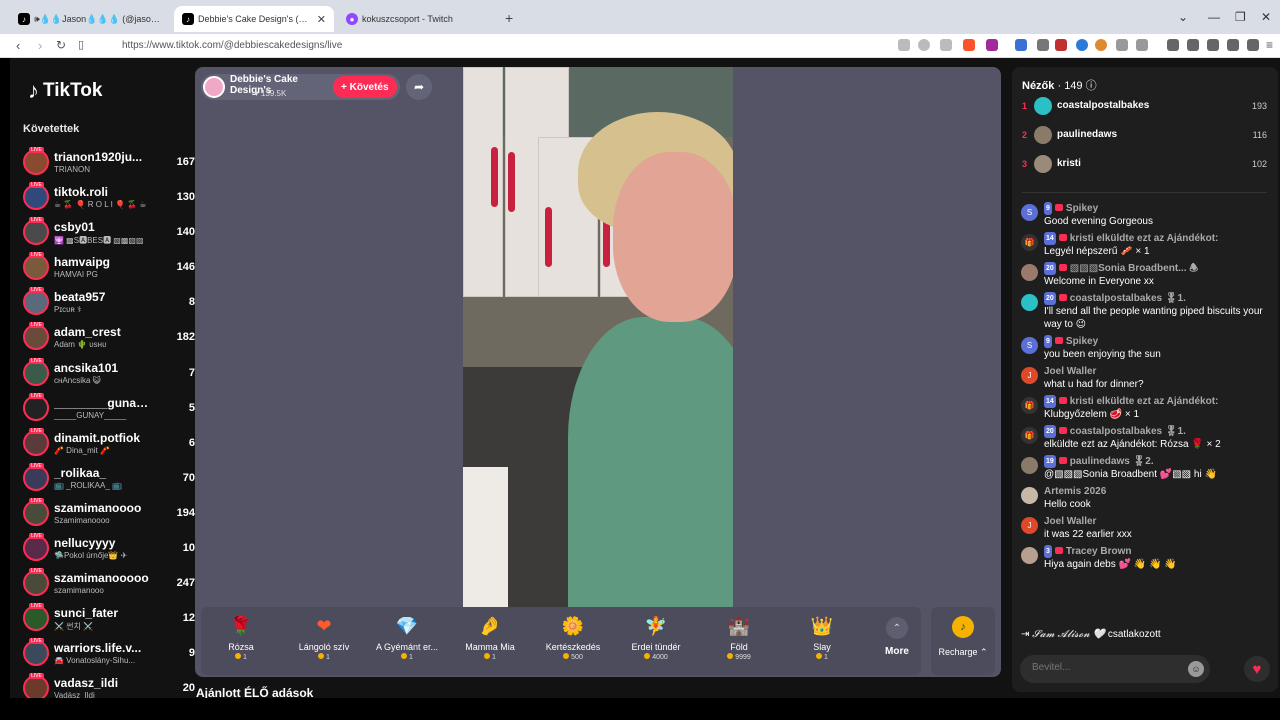 This screenshot has height=720, width=1280. What do you see at coordinates (573, 641) in the screenshot?
I see `gift-item: 🌼 Kertészkedés 500` at bounding box center [573, 641].